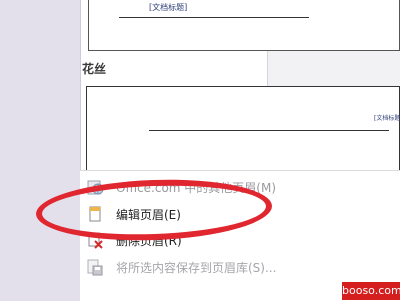 This screenshot has height=301, width=400. What do you see at coordinates (95, 267) in the screenshot?
I see `save-to-gallery-icon` at bounding box center [95, 267].